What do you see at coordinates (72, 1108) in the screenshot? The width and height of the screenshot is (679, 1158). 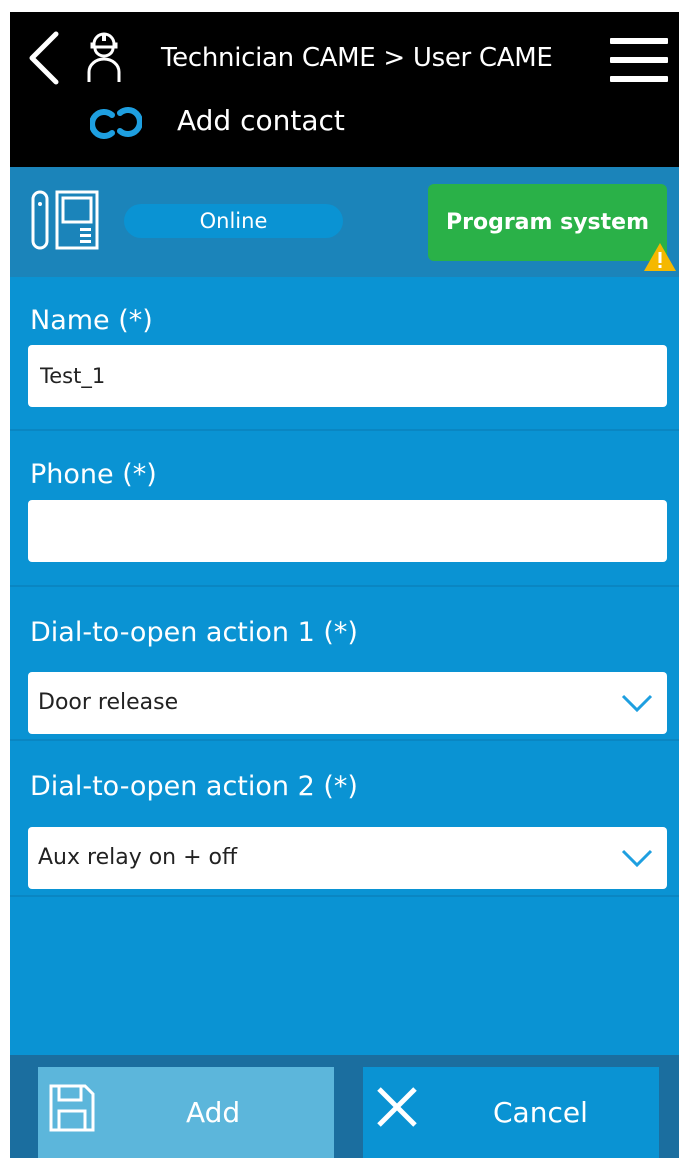 I see `save-icon` at bounding box center [72, 1108].